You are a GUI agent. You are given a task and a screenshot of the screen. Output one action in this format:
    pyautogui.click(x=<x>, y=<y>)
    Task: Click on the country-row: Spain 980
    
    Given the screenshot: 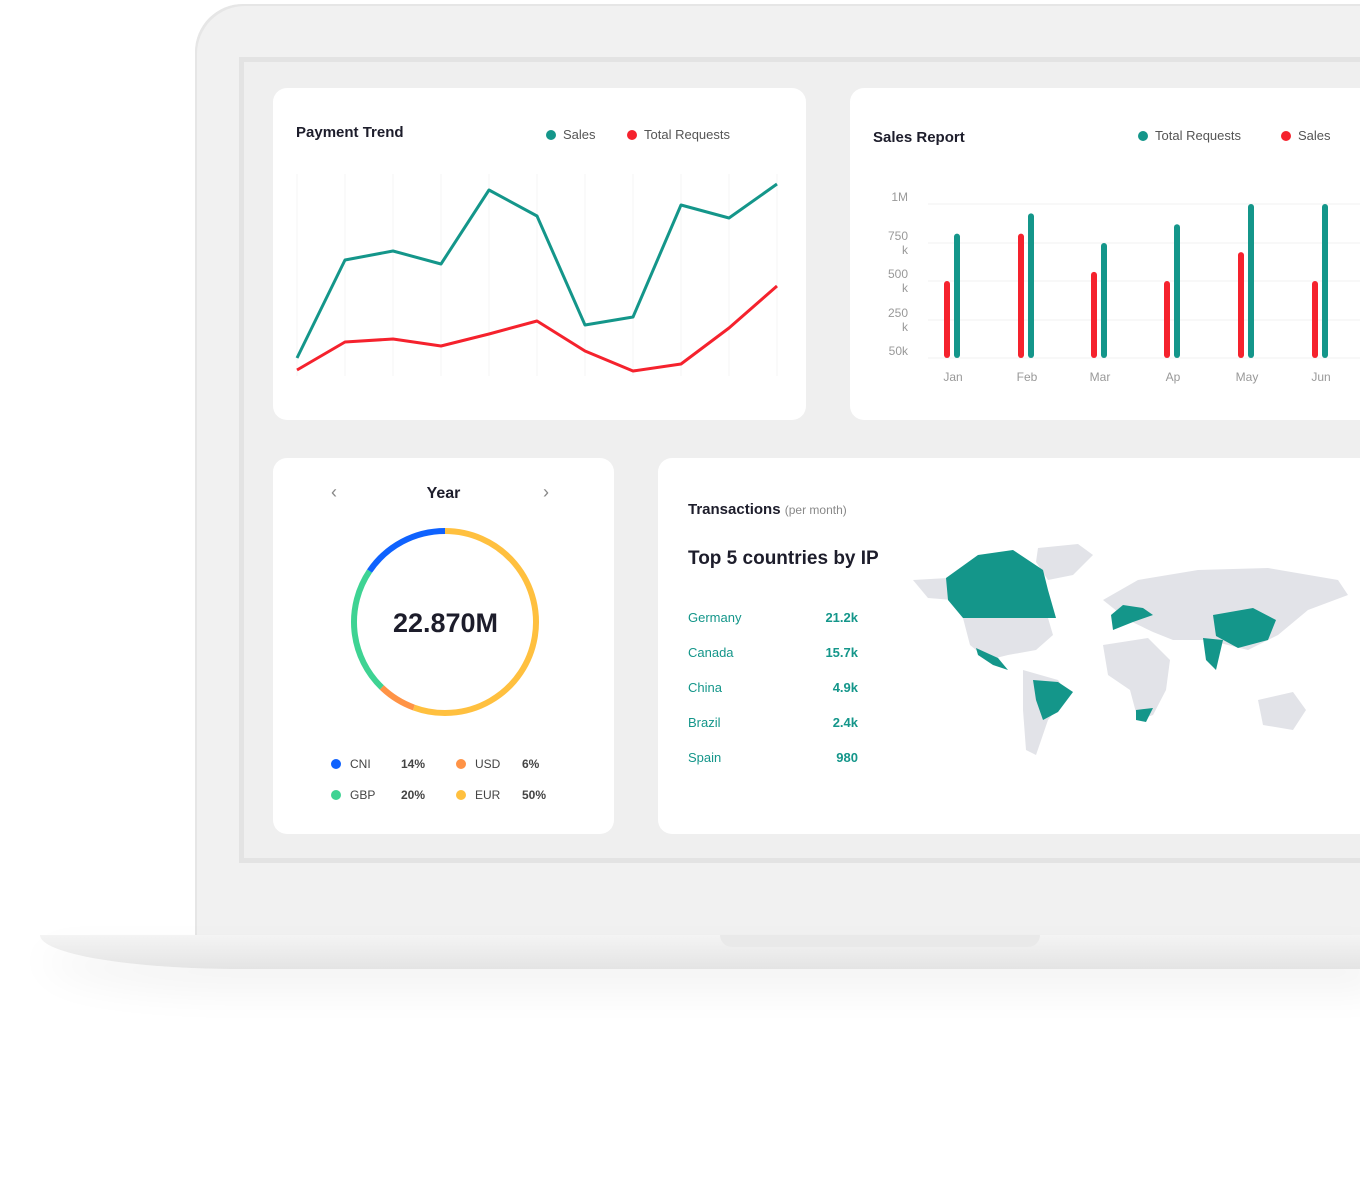 What is the action you would take?
    pyautogui.click(x=773, y=757)
    